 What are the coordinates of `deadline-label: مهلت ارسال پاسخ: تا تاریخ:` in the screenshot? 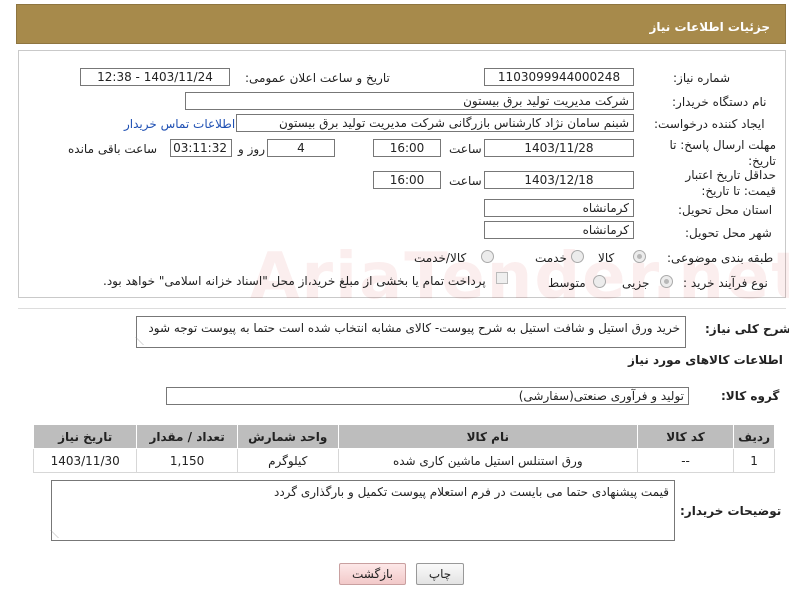 It's located at (722, 153).